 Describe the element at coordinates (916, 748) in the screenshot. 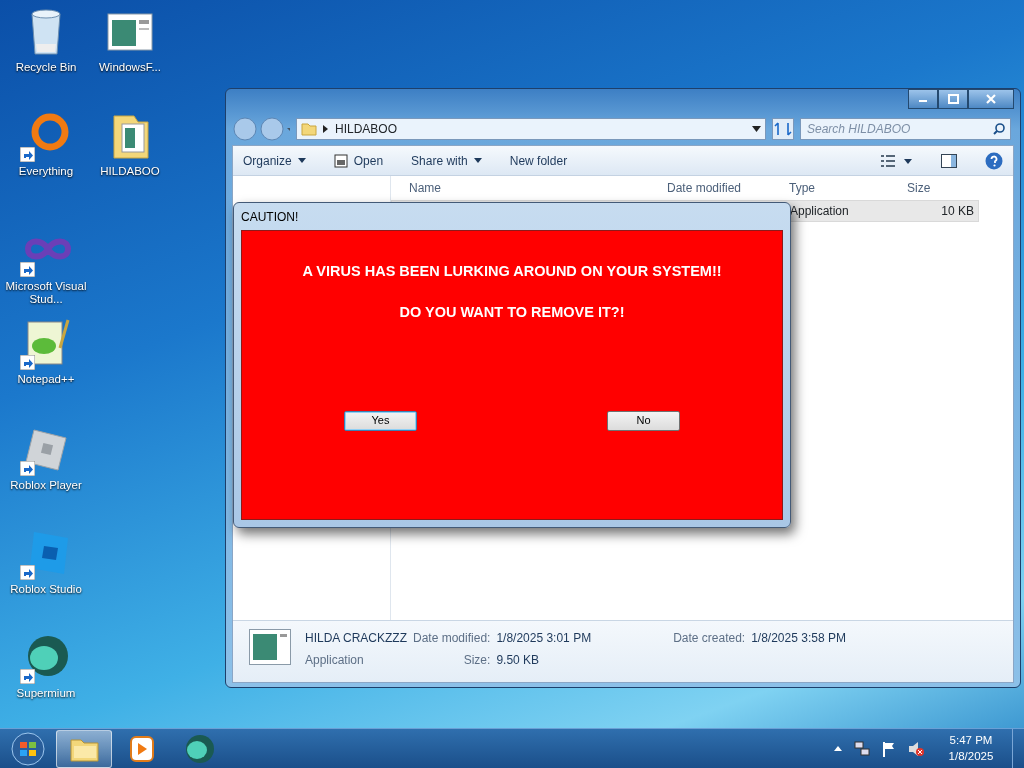

I see `volume-muted-icon` at that location.